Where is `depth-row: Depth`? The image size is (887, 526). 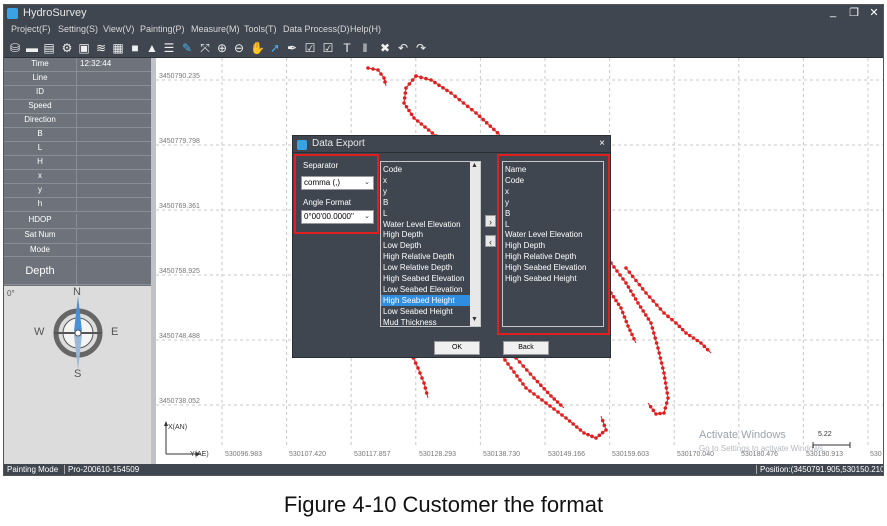
depth-row: Depth is located at coordinates (77, 271).